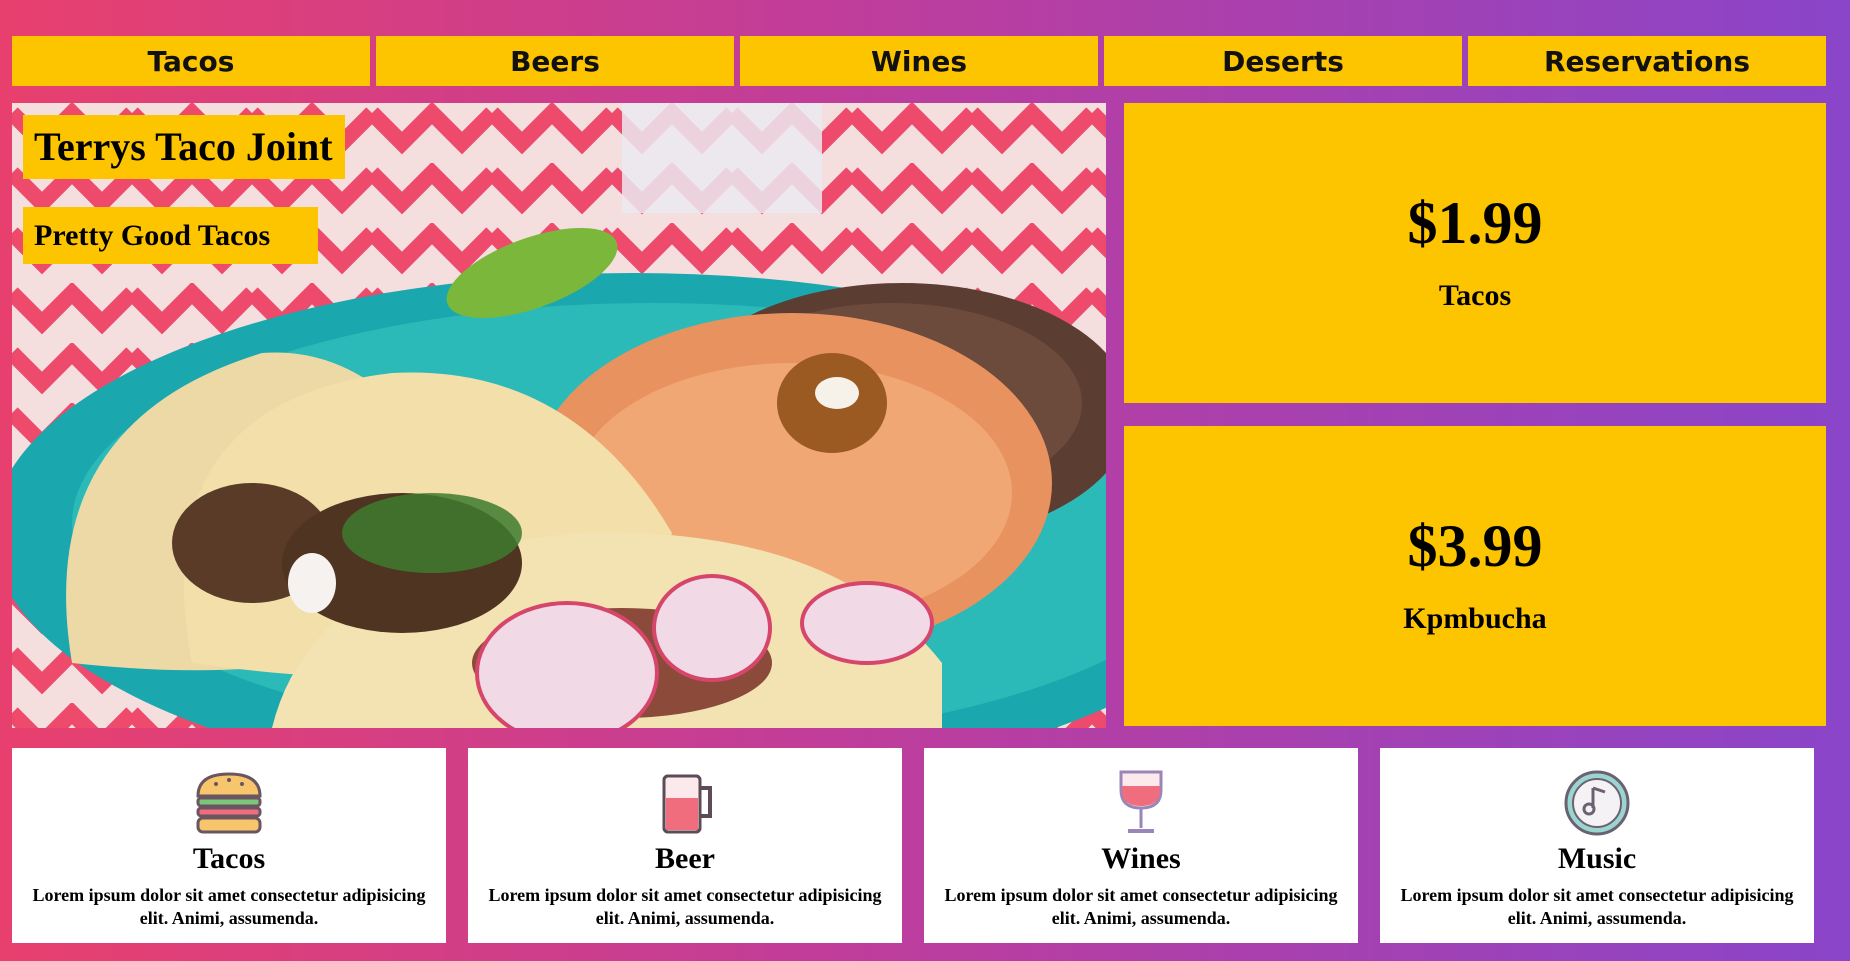 Image resolution: width=1850 pixels, height=961 pixels. Describe the element at coordinates (1475, 295) in the screenshot. I see `price-label: Tacos` at that location.